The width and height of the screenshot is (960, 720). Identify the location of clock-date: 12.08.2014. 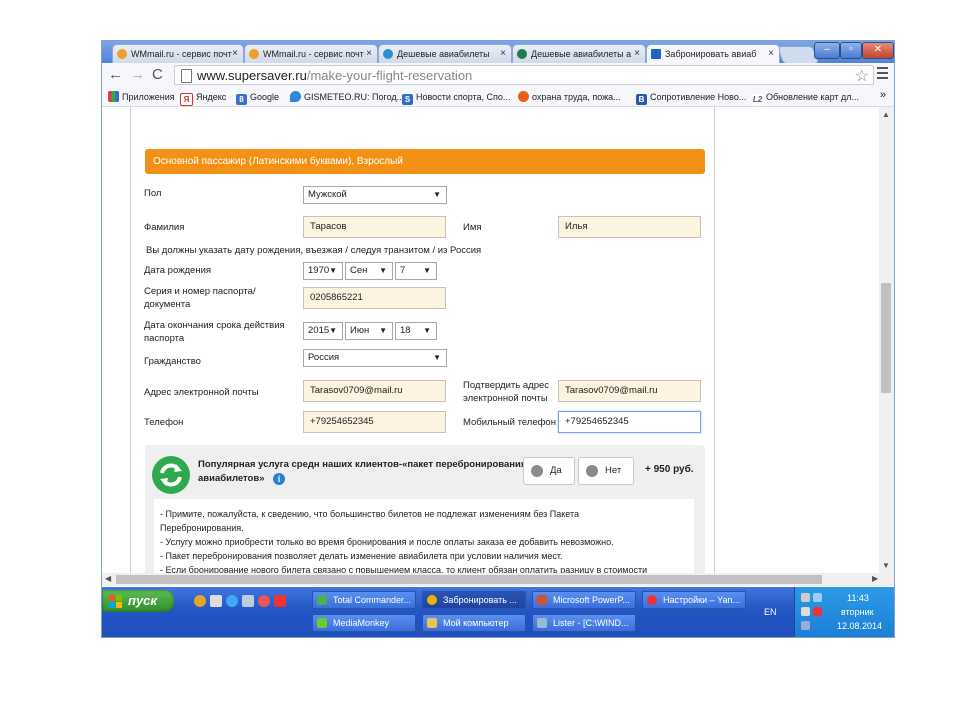
(860, 626).